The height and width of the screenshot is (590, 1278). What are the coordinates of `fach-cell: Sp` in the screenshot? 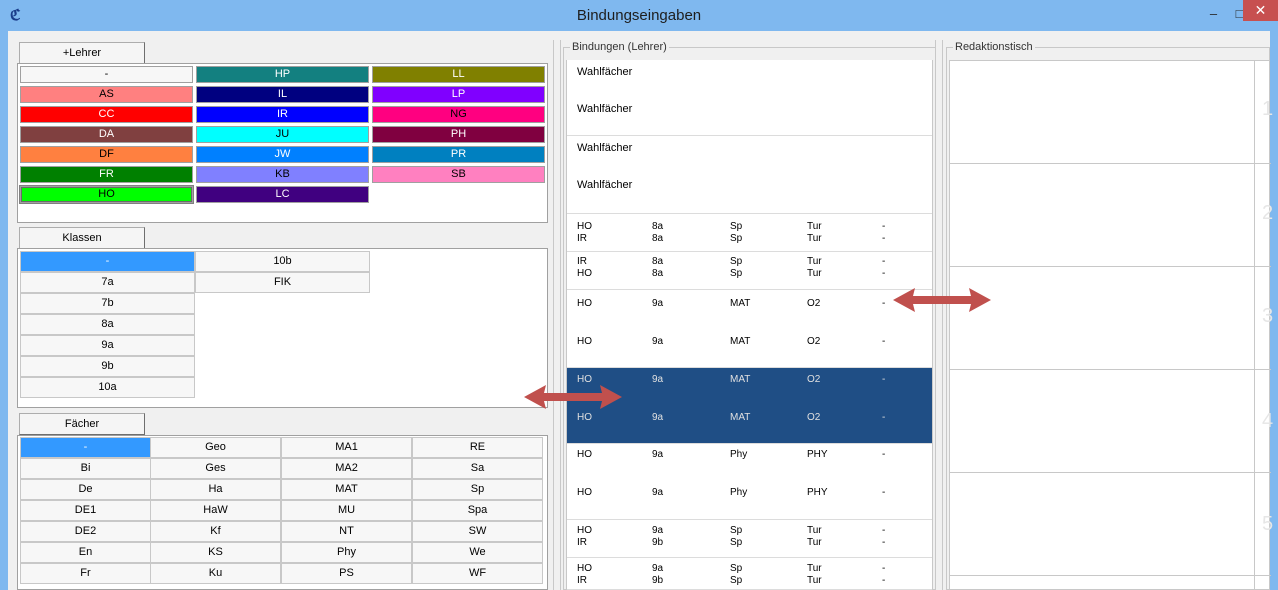 It's located at (477, 489).